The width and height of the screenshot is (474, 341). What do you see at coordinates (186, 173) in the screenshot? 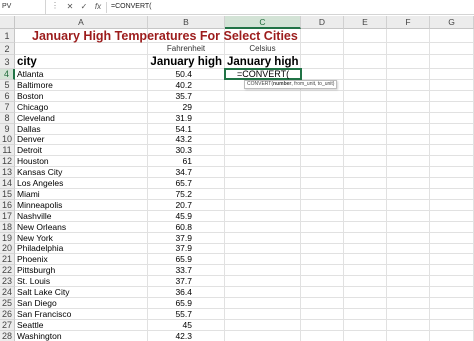
I see `fahrenheit-cell: 34.7` at bounding box center [186, 173].